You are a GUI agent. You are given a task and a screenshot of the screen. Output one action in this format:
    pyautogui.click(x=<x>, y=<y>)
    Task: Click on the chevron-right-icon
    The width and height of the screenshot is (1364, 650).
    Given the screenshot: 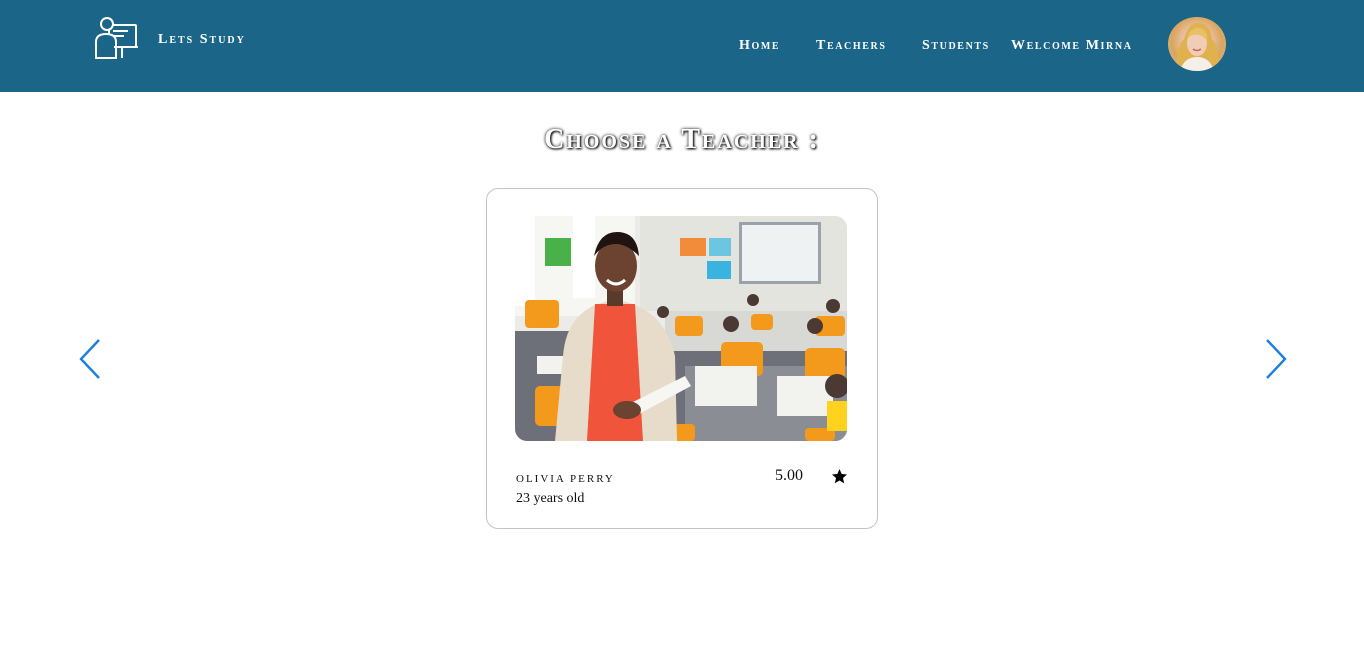 What is the action you would take?
    pyautogui.click(x=1276, y=359)
    